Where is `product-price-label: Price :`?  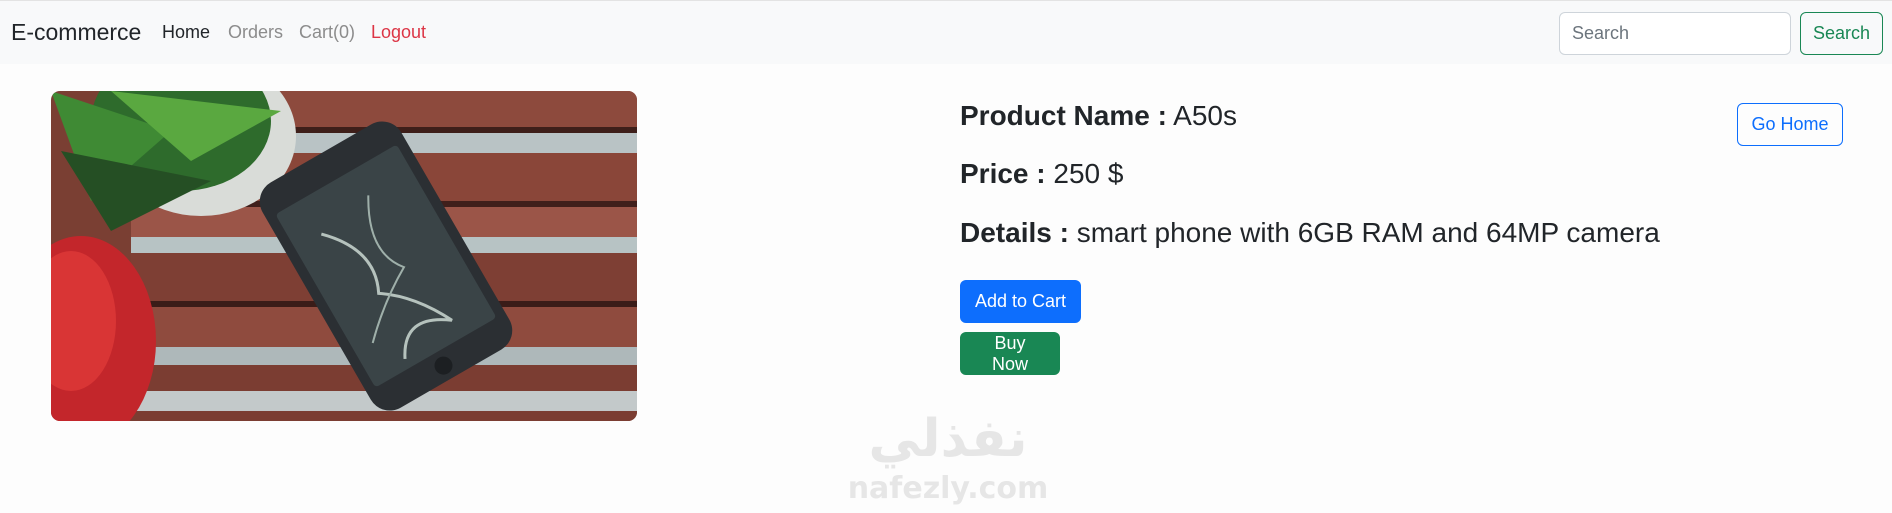
product-price-label: Price : is located at coordinates (1003, 173).